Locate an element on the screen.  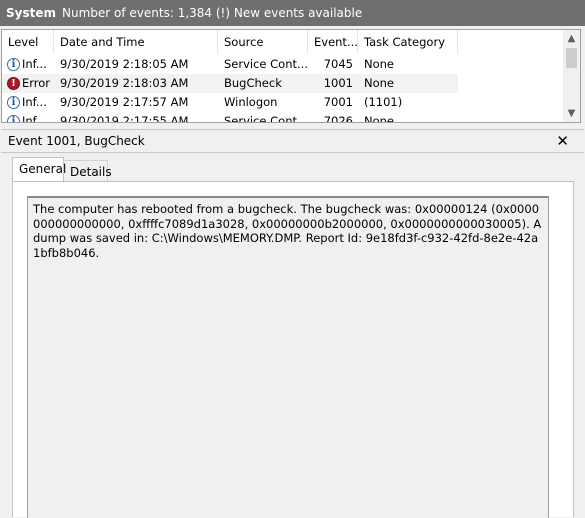
column-header-source: Source is located at coordinates (263, 42).